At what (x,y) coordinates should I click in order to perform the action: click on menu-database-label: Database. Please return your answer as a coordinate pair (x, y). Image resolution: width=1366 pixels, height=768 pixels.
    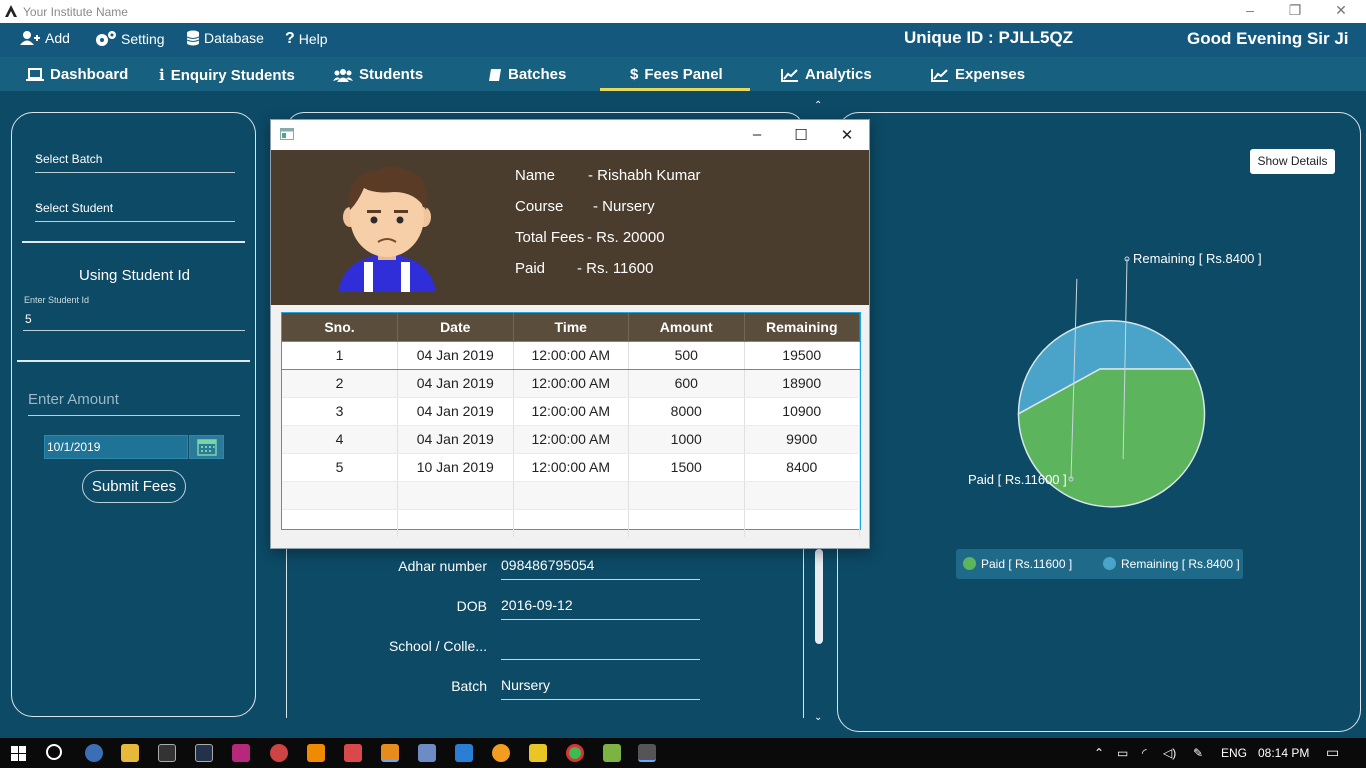
    Looking at the image, I should click on (234, 38).